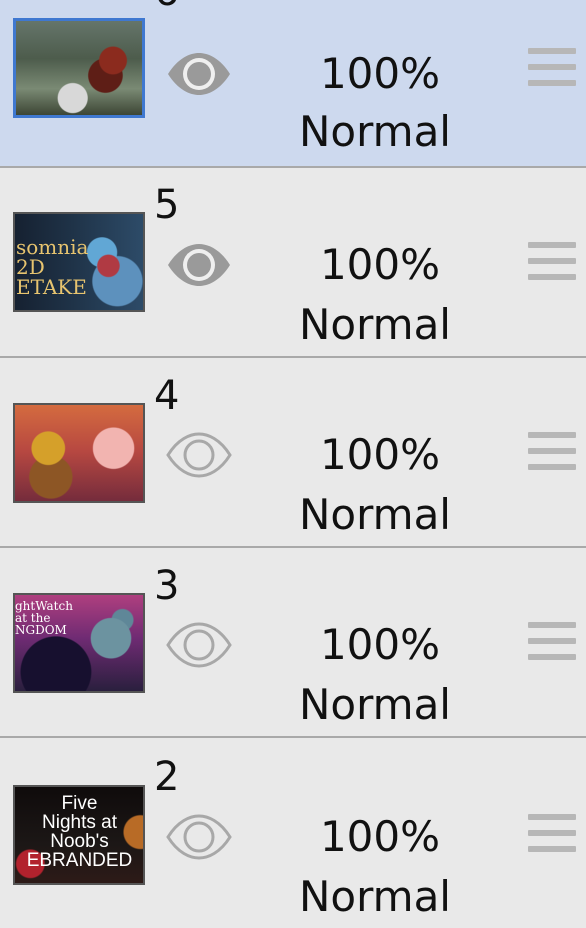 Image resolution: width=586 pixels, height=928 pixels. Describe the element at coordinates (79, 643) in the screenshot. I see `layer-thumbnail: ghtWatch at the NGDOM` at that location.